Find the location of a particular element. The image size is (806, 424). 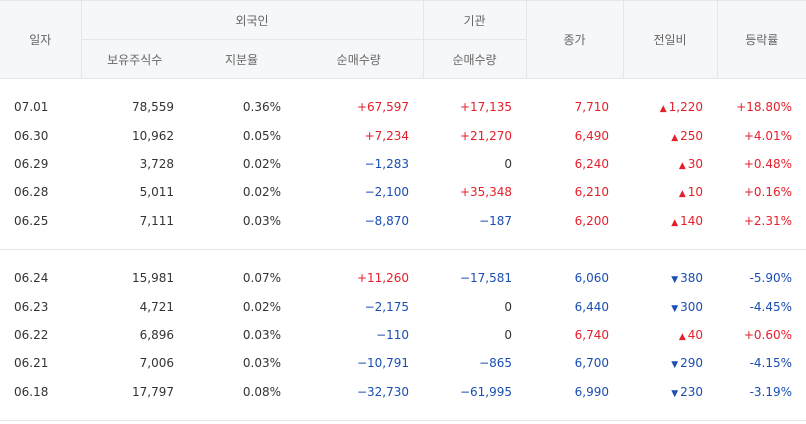

cell-foreign-net: +67,597 is located at coordinates (383, 107).